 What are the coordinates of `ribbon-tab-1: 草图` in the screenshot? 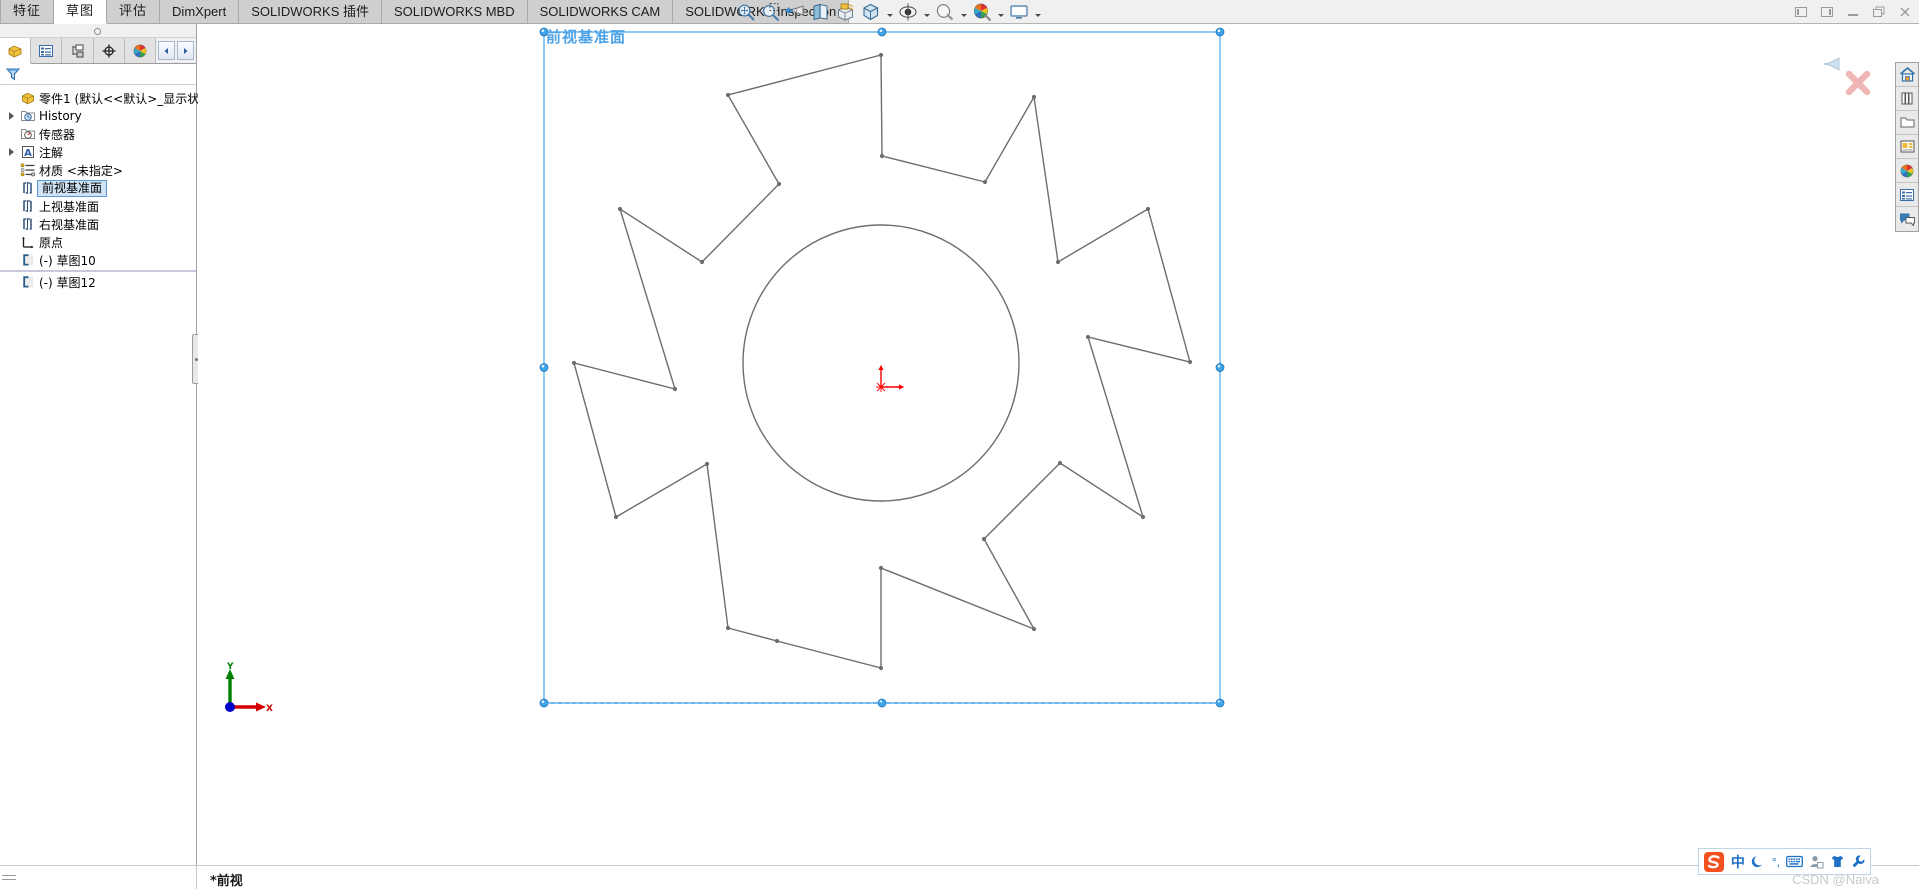 It's located at (81, 12).